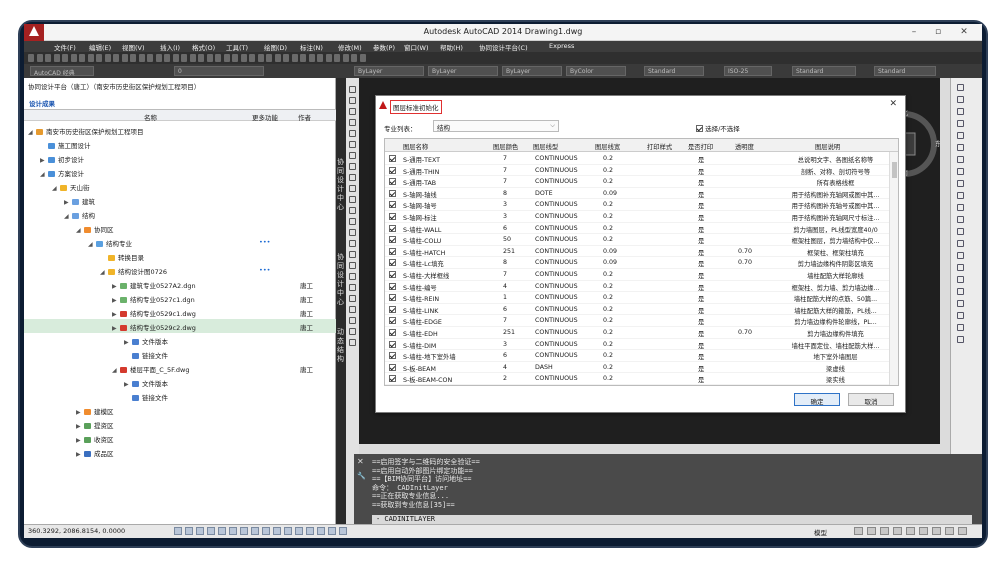 The width and height of the screenshot is (1006, 566). Describe the element at coordinates (95, 229) in the screenshot. I see `tree-node: ◢ 协同区` at that location.